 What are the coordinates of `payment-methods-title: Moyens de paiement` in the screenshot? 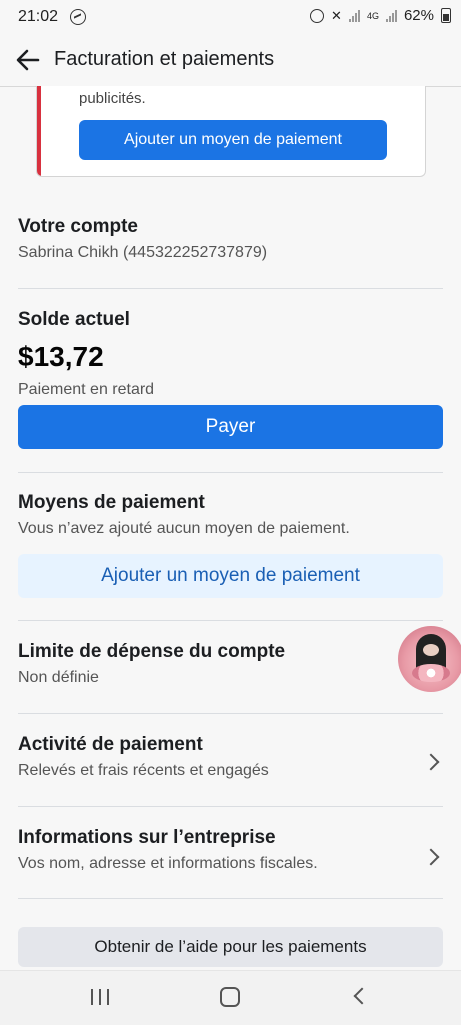 It's located at (111, 502).